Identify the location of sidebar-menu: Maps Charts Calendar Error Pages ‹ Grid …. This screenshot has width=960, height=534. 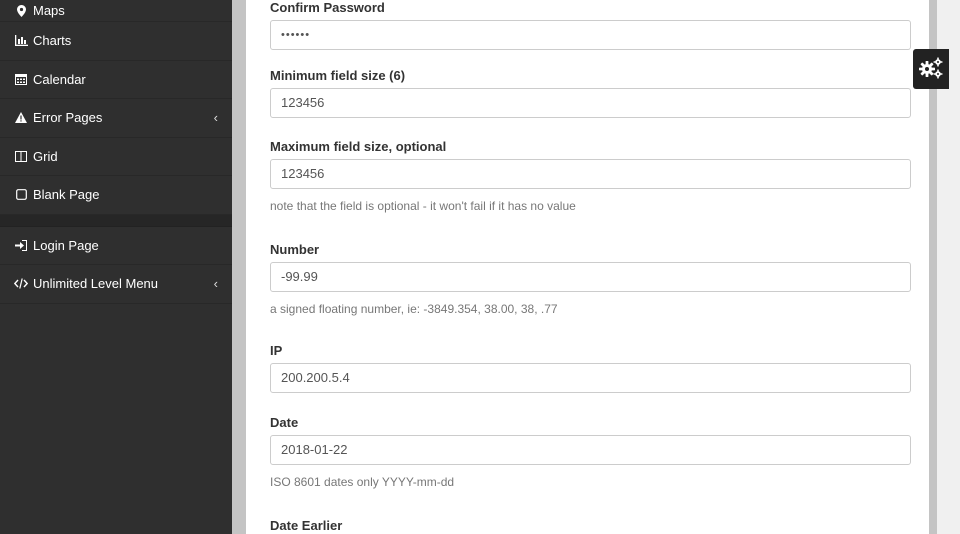
(116, 107).